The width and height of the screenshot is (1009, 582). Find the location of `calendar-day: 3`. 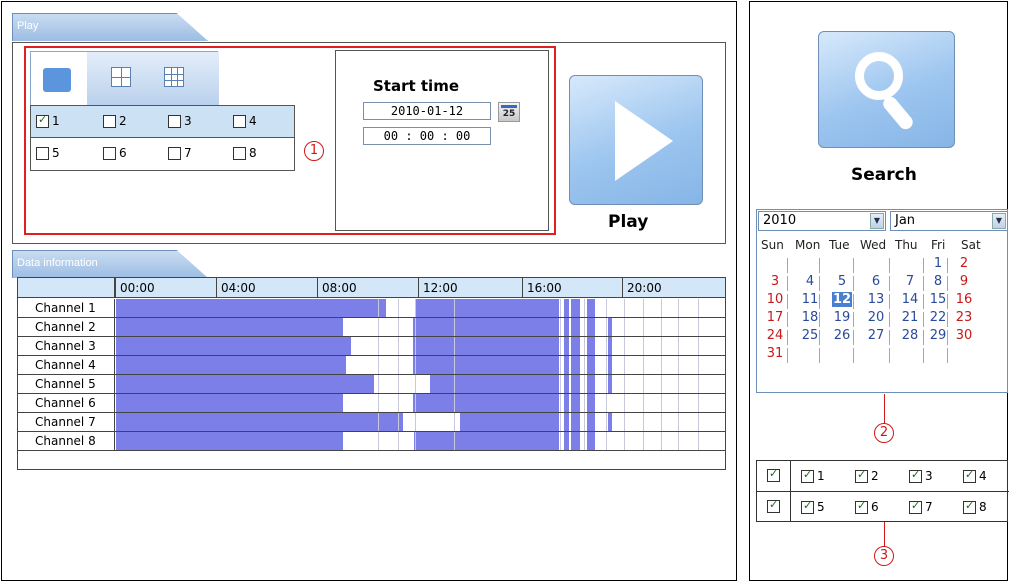

calendar-day: 3 is located at coordinates (775, 281).